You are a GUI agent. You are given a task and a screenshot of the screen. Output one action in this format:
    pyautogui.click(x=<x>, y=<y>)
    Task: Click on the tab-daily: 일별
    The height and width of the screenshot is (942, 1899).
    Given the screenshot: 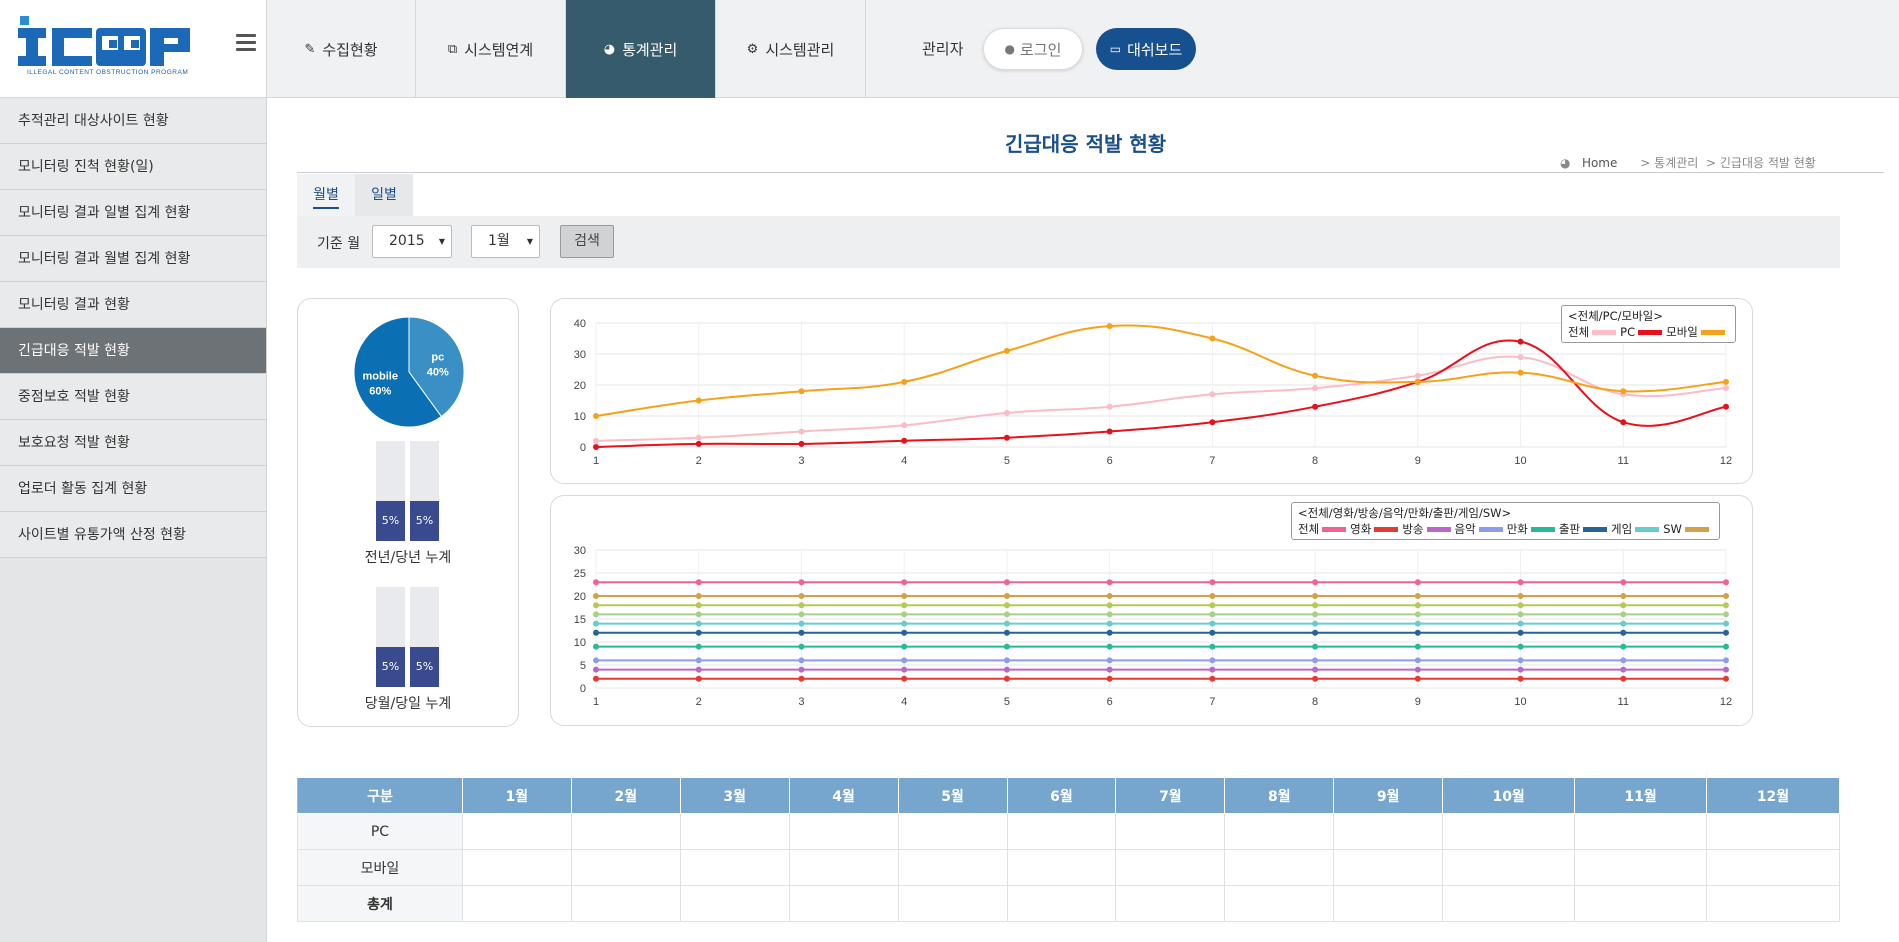 What is the action you would take?
    pyautogui.click(x=384, y=195)
    